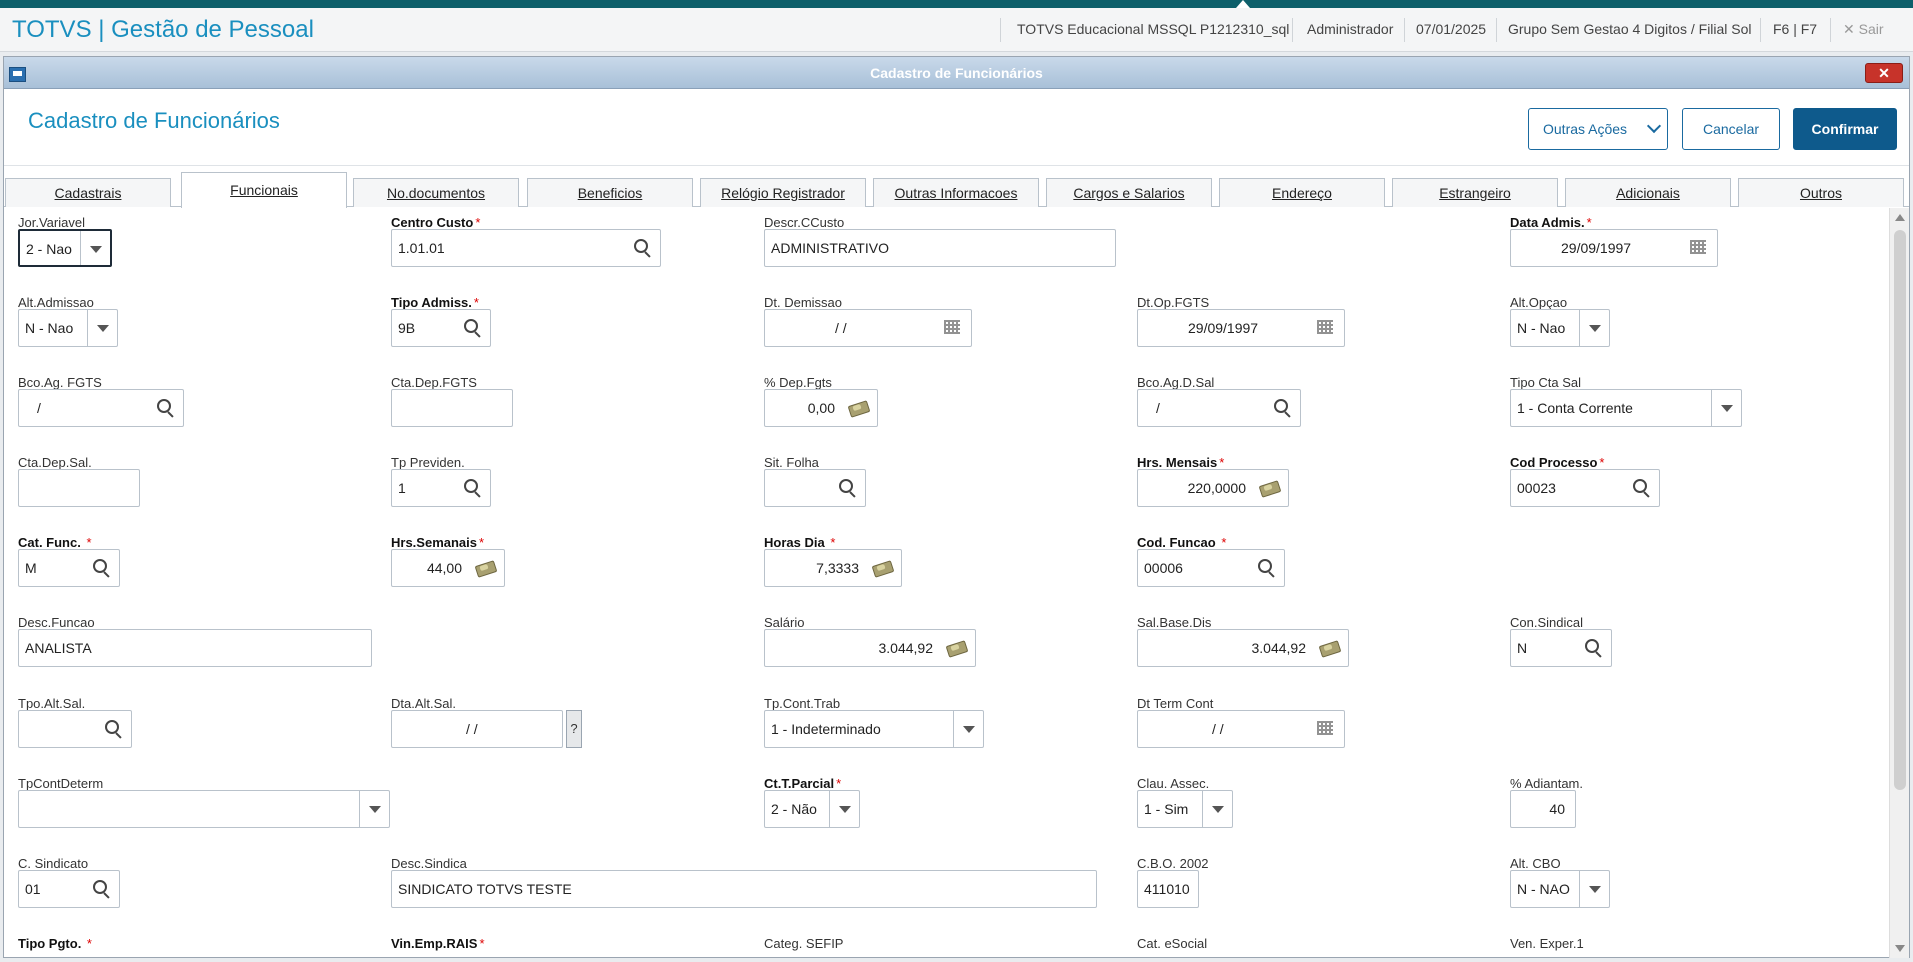 Image resolution: width=1913 pixels, height=962 pixels. What do you see at coordinates (1614, 248) in the screenshot?
I see `data-admis-field: 29/09/1997` at bounding box center [1614, 248].